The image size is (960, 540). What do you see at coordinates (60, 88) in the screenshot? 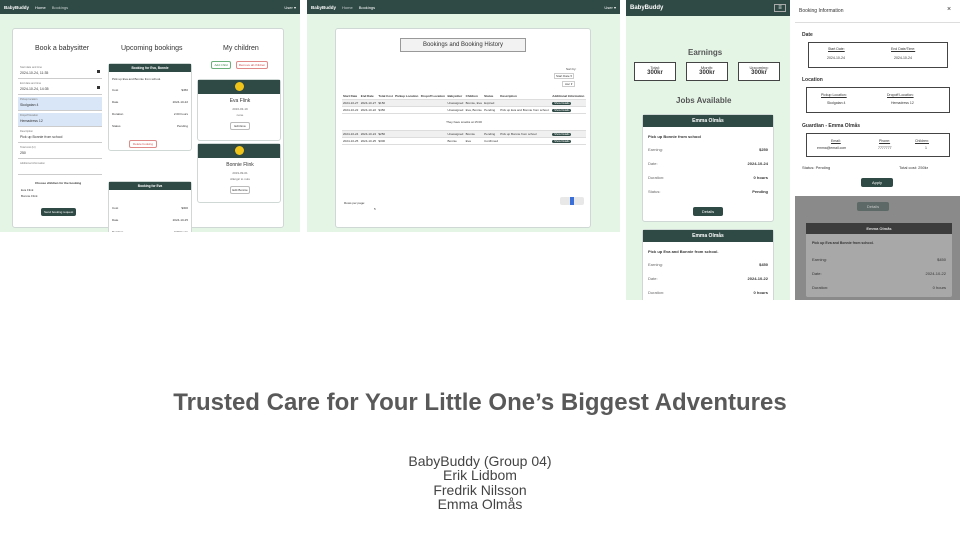
I see `form-field: End date and time 2024-10-24, 14:35` at bounding box center [60, 88].